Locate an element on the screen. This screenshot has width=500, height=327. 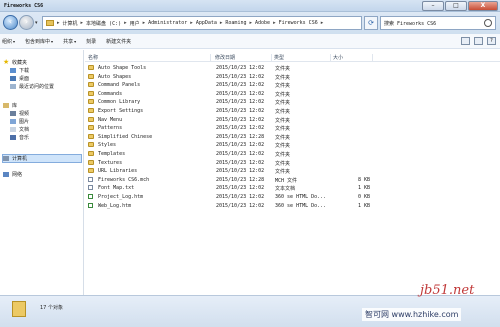
nav-label: 图片 is located at coordinates (24, 122).